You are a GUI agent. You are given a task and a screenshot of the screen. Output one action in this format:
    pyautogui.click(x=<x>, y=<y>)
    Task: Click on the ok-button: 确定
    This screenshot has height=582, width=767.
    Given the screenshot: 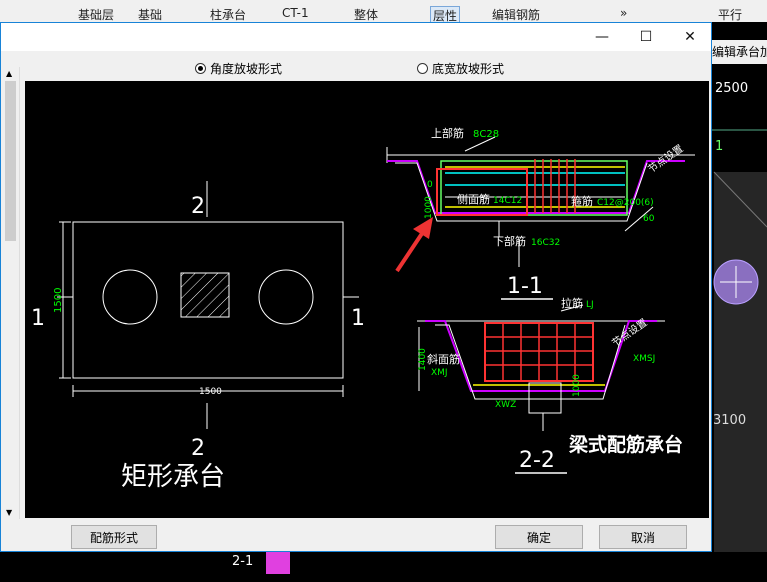 What is the action you would take?
    pyautogui.click(x=539, y=537)
    